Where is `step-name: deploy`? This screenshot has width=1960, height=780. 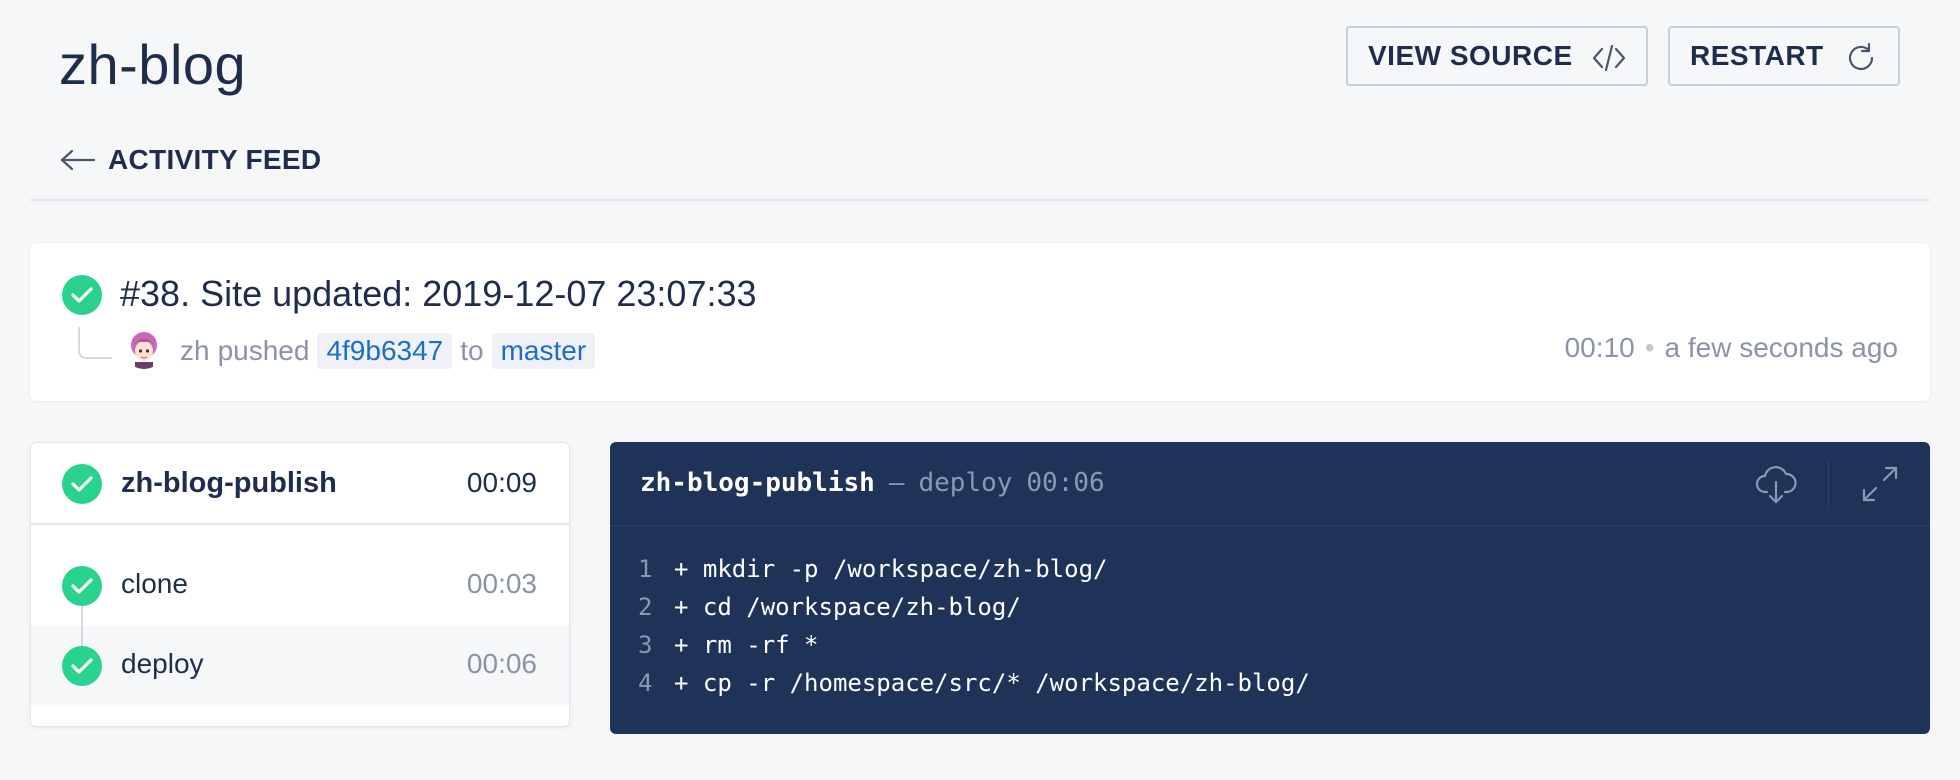
step-name: deploy is located at coordinates (162, 663).